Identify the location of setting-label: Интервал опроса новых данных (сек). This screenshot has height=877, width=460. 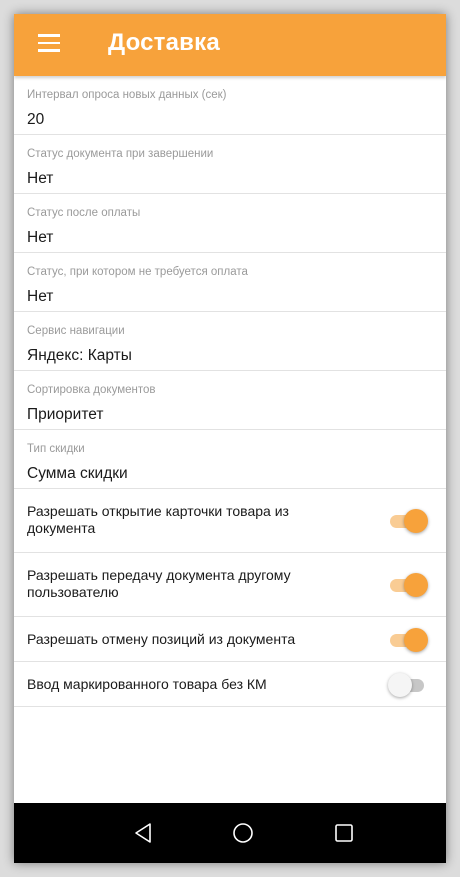
(127, 95).